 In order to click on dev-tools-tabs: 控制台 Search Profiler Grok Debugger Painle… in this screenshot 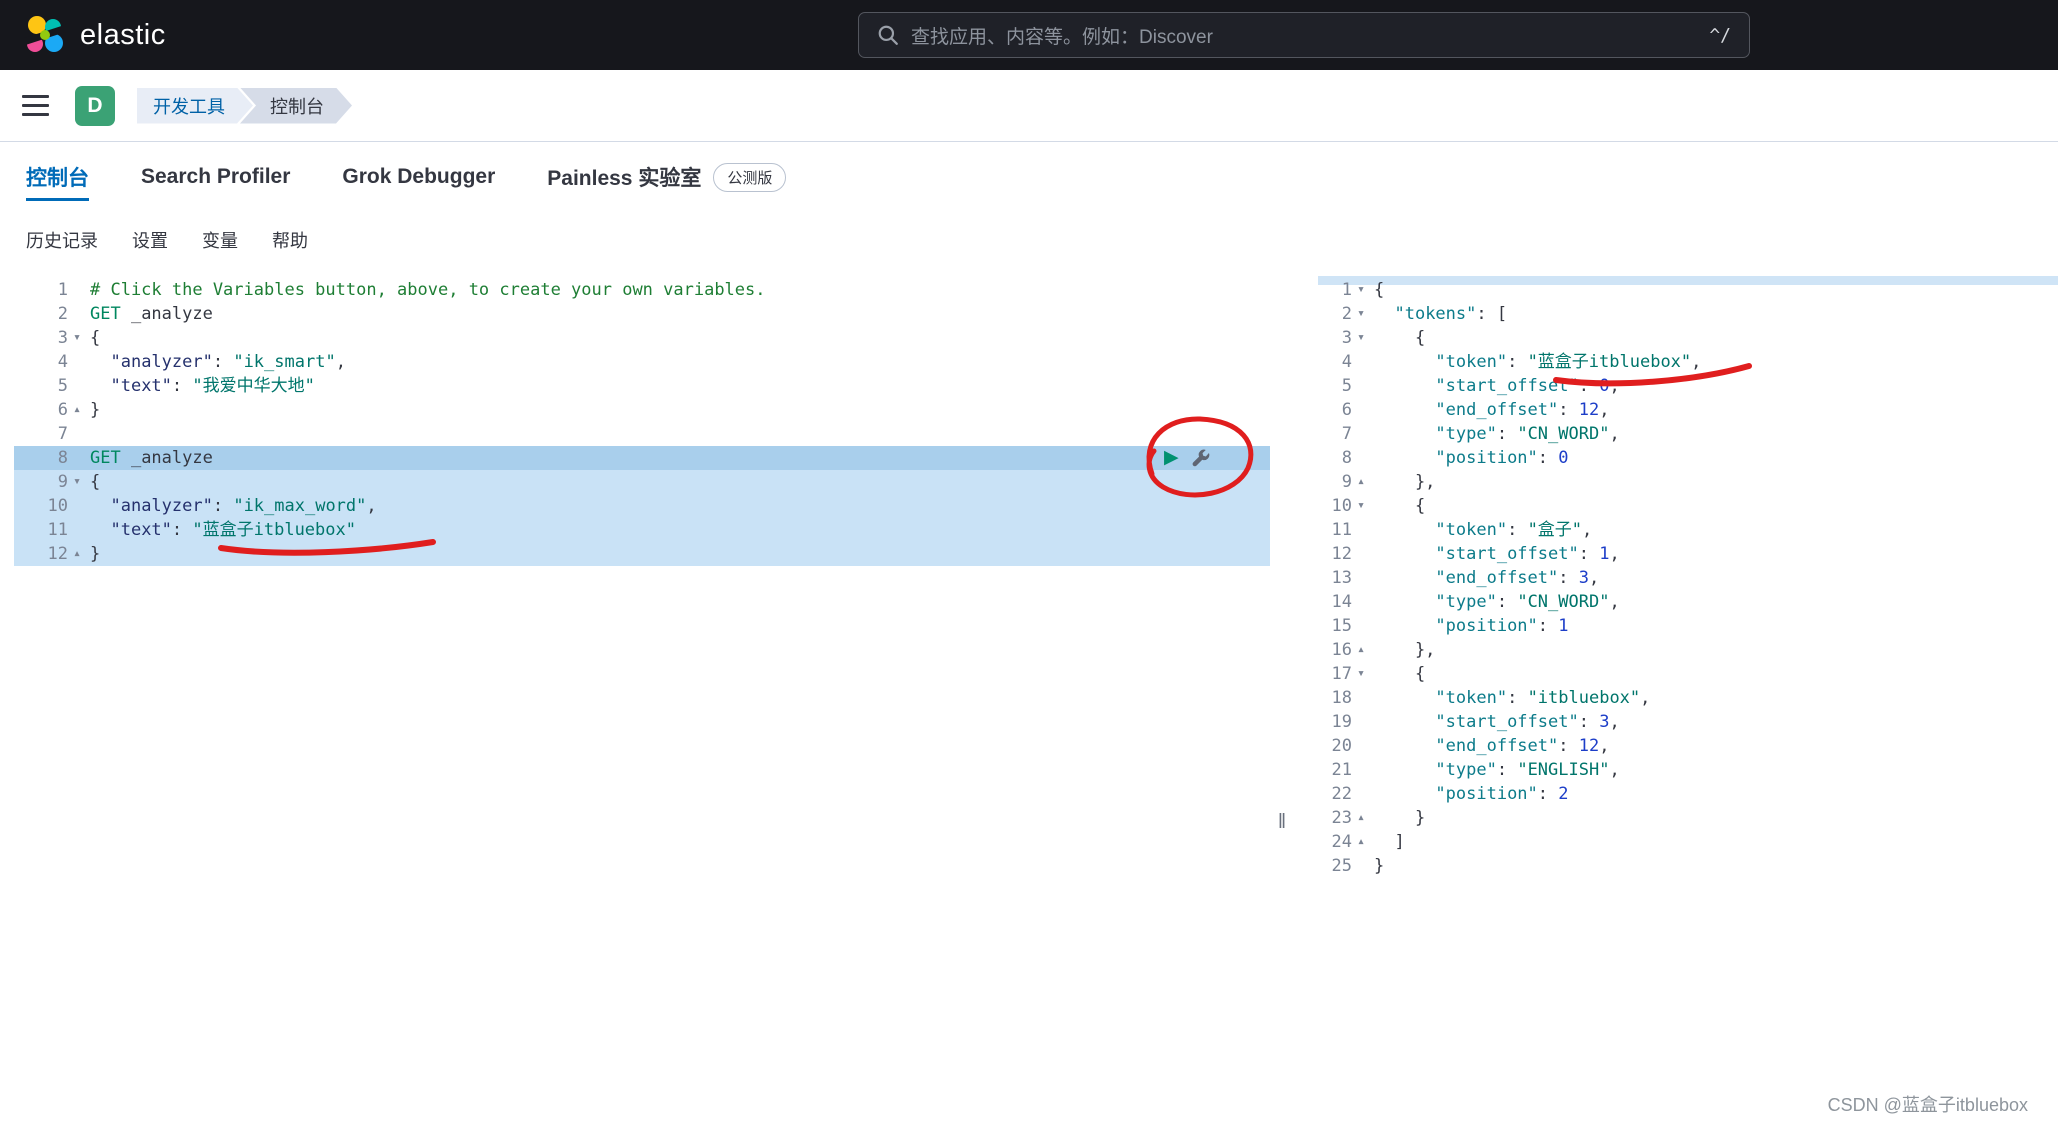, I will do `click(1029, 177)`.